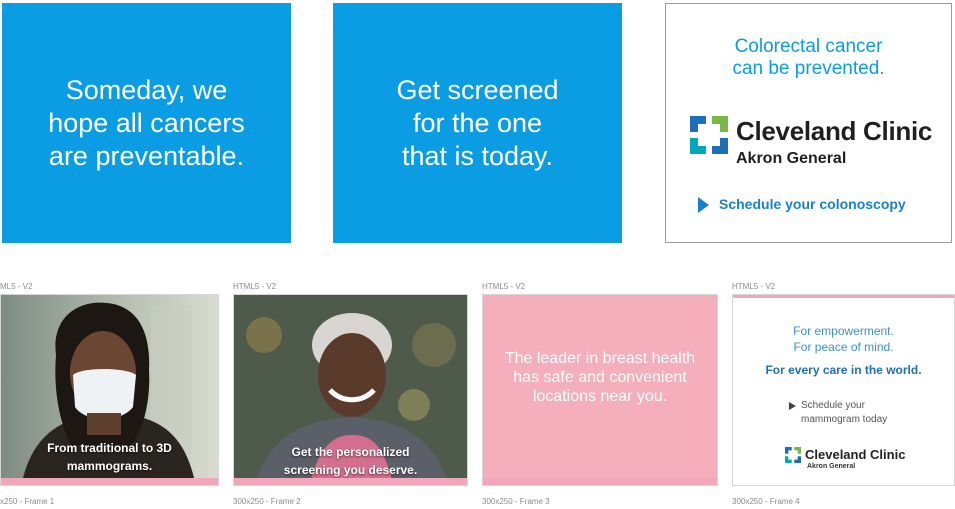  I want to click on frame-4-label-top: HTML5 - V2, so click(754, 286).